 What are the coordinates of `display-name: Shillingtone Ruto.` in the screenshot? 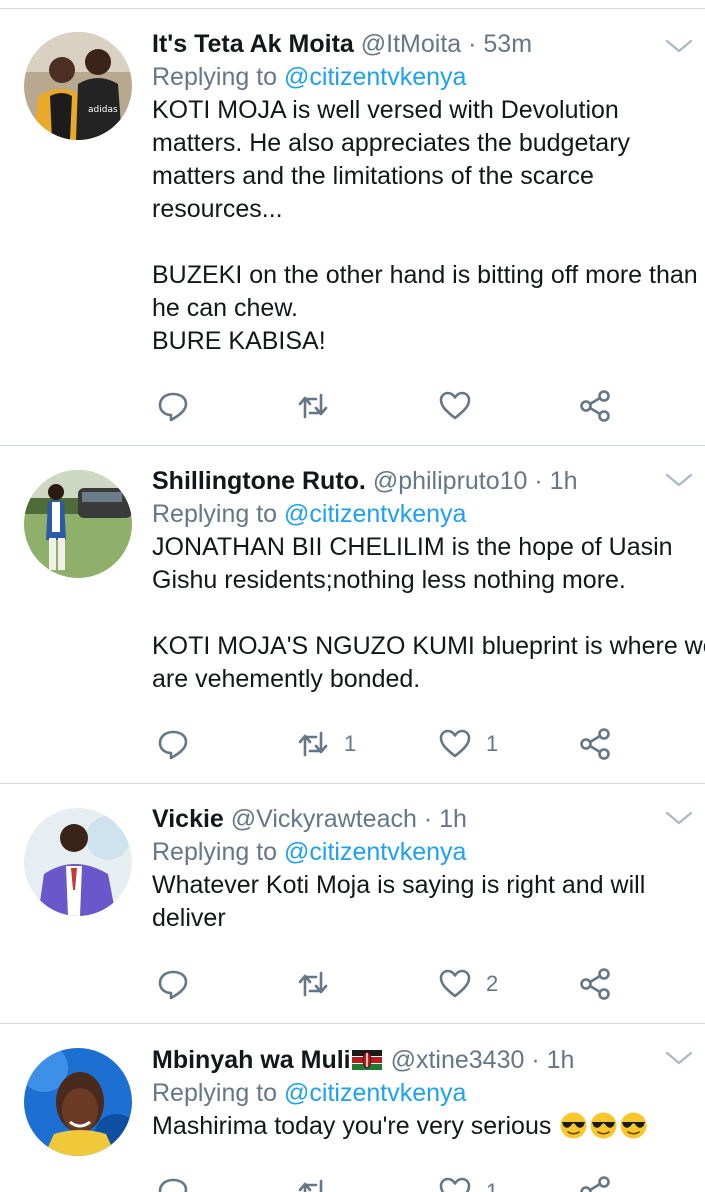 It's located at (259, 481).